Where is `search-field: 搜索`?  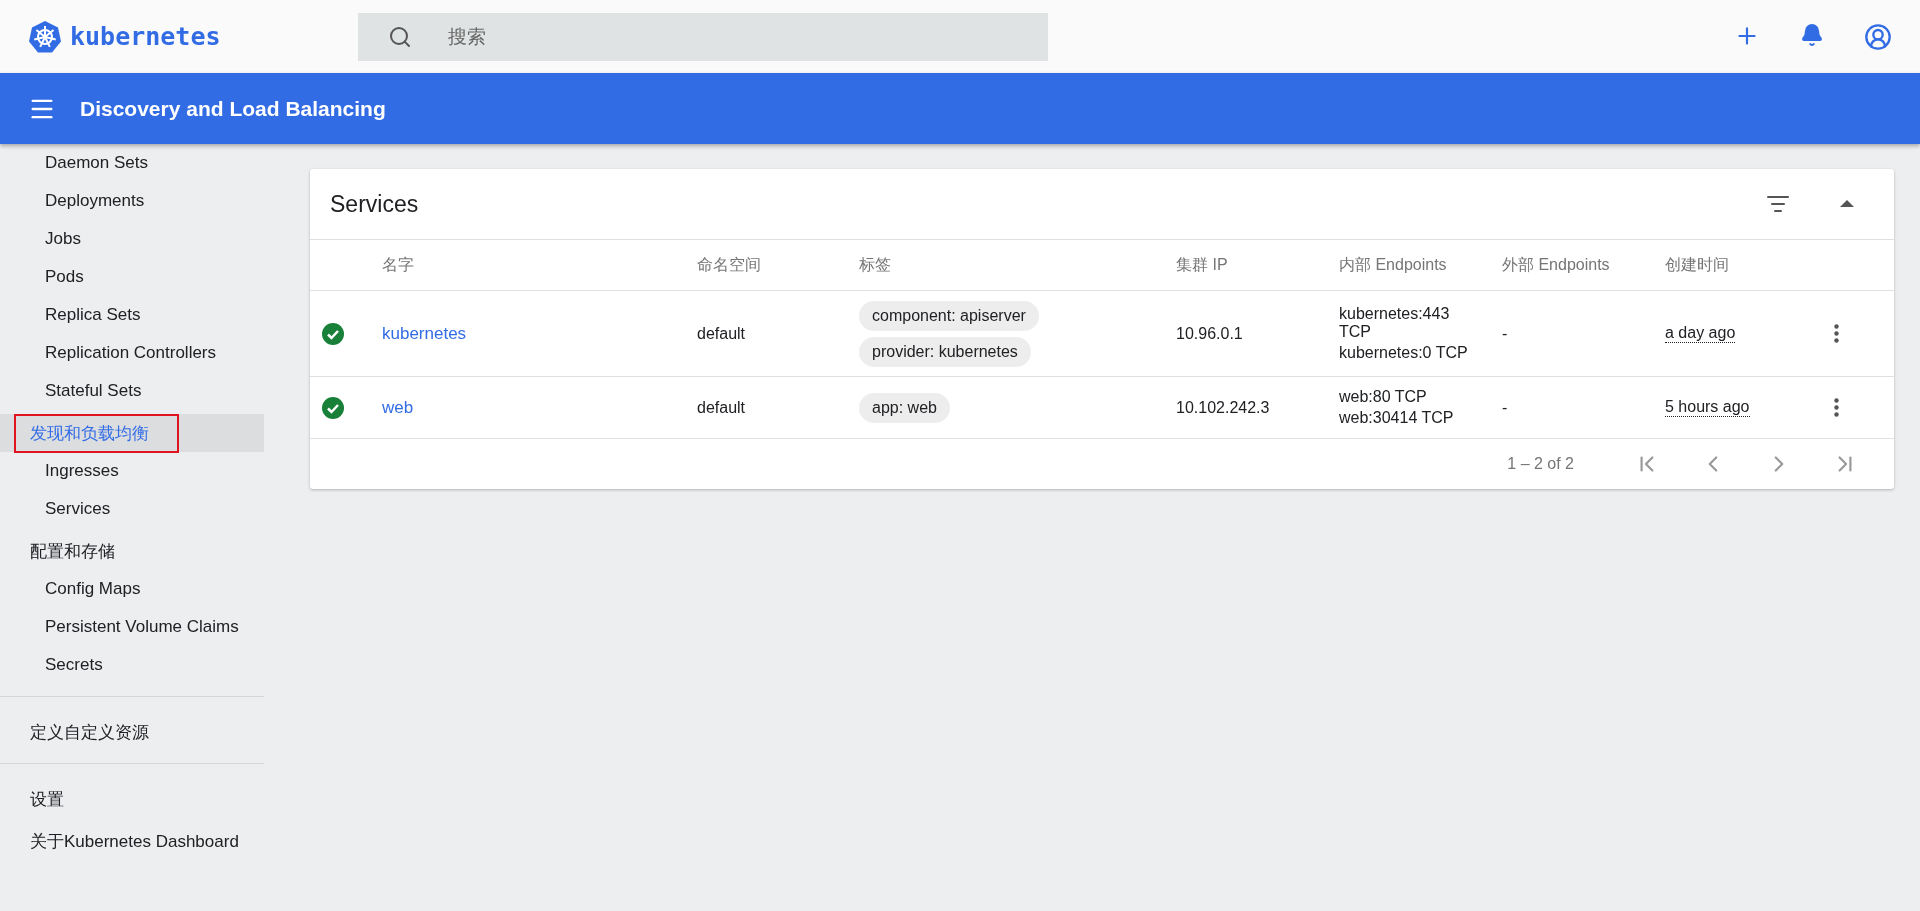 search-field: 搜索 is located at coordinates (703, 36).